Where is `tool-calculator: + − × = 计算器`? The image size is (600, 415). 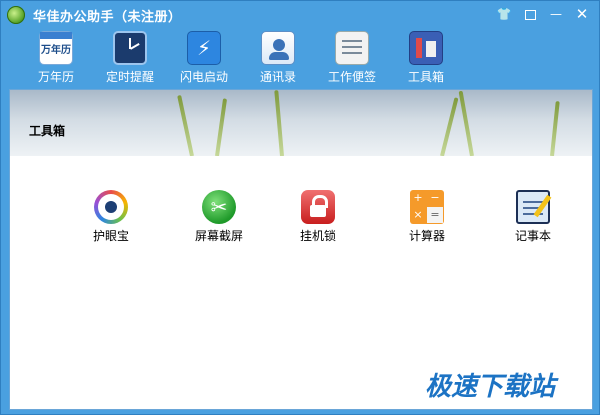 tool-calculator: + − × = 计算器 is located at coordinates (427, 220).